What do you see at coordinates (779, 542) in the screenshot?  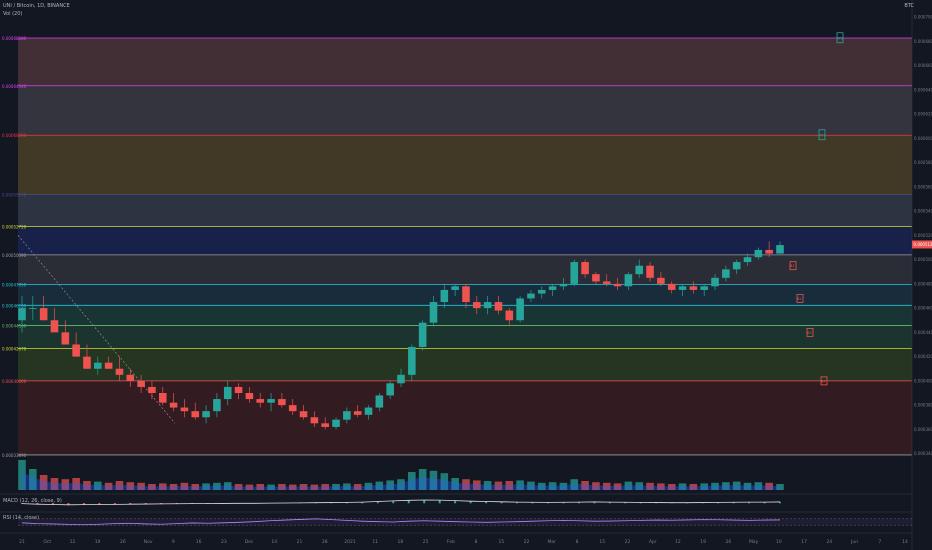 I see `time-tick-label: 10` at bounding box center [779, 542].